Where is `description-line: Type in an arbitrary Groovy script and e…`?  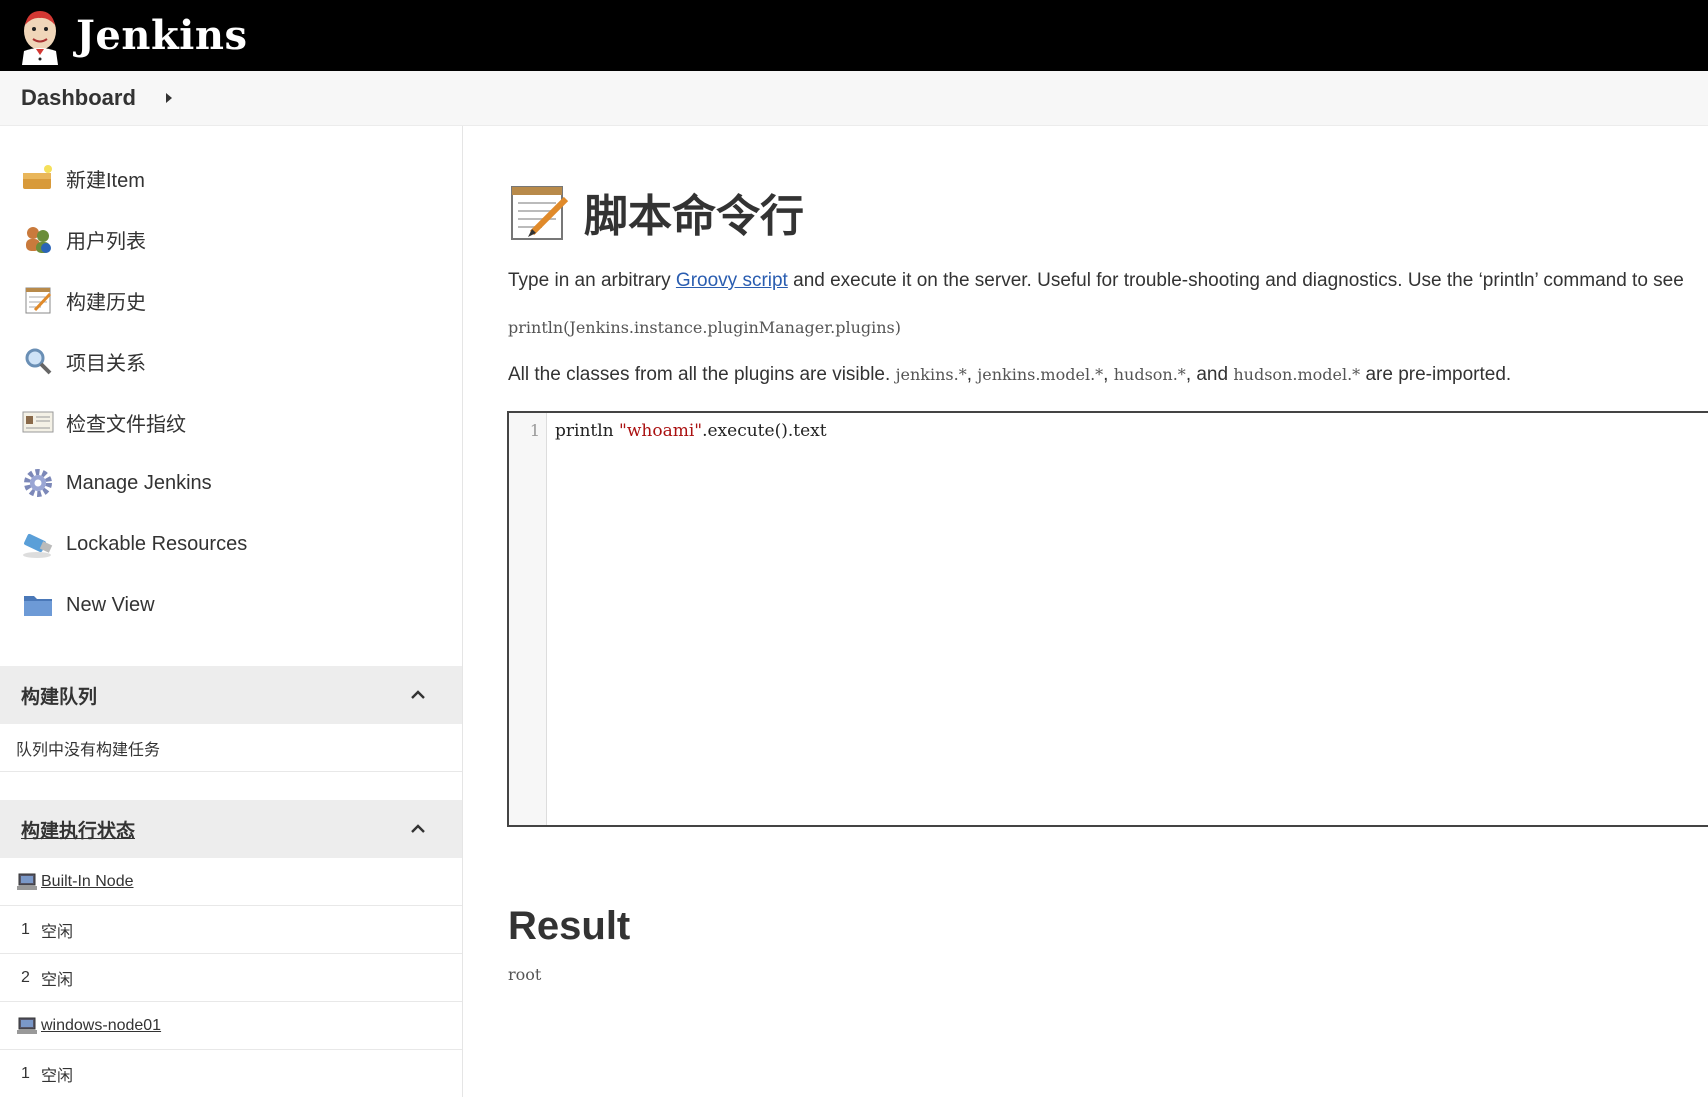 description-line: Type in an arbitrary Groovy script and e… is located at coordinates (1096, 281).